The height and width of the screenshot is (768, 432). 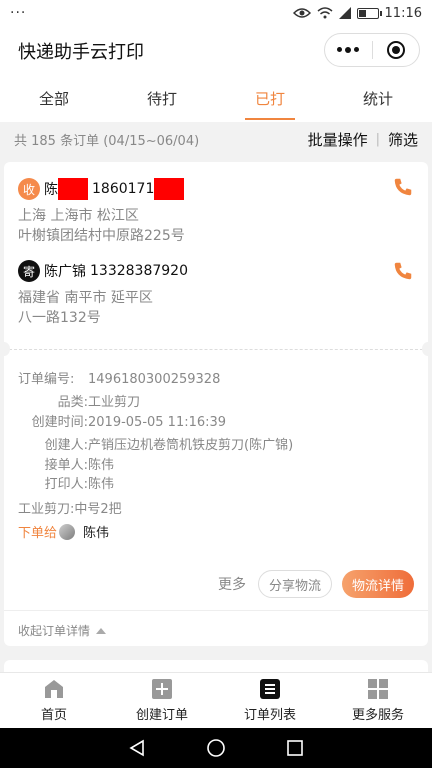 I want to click on wifi-icon, so click(x=325, y=13).